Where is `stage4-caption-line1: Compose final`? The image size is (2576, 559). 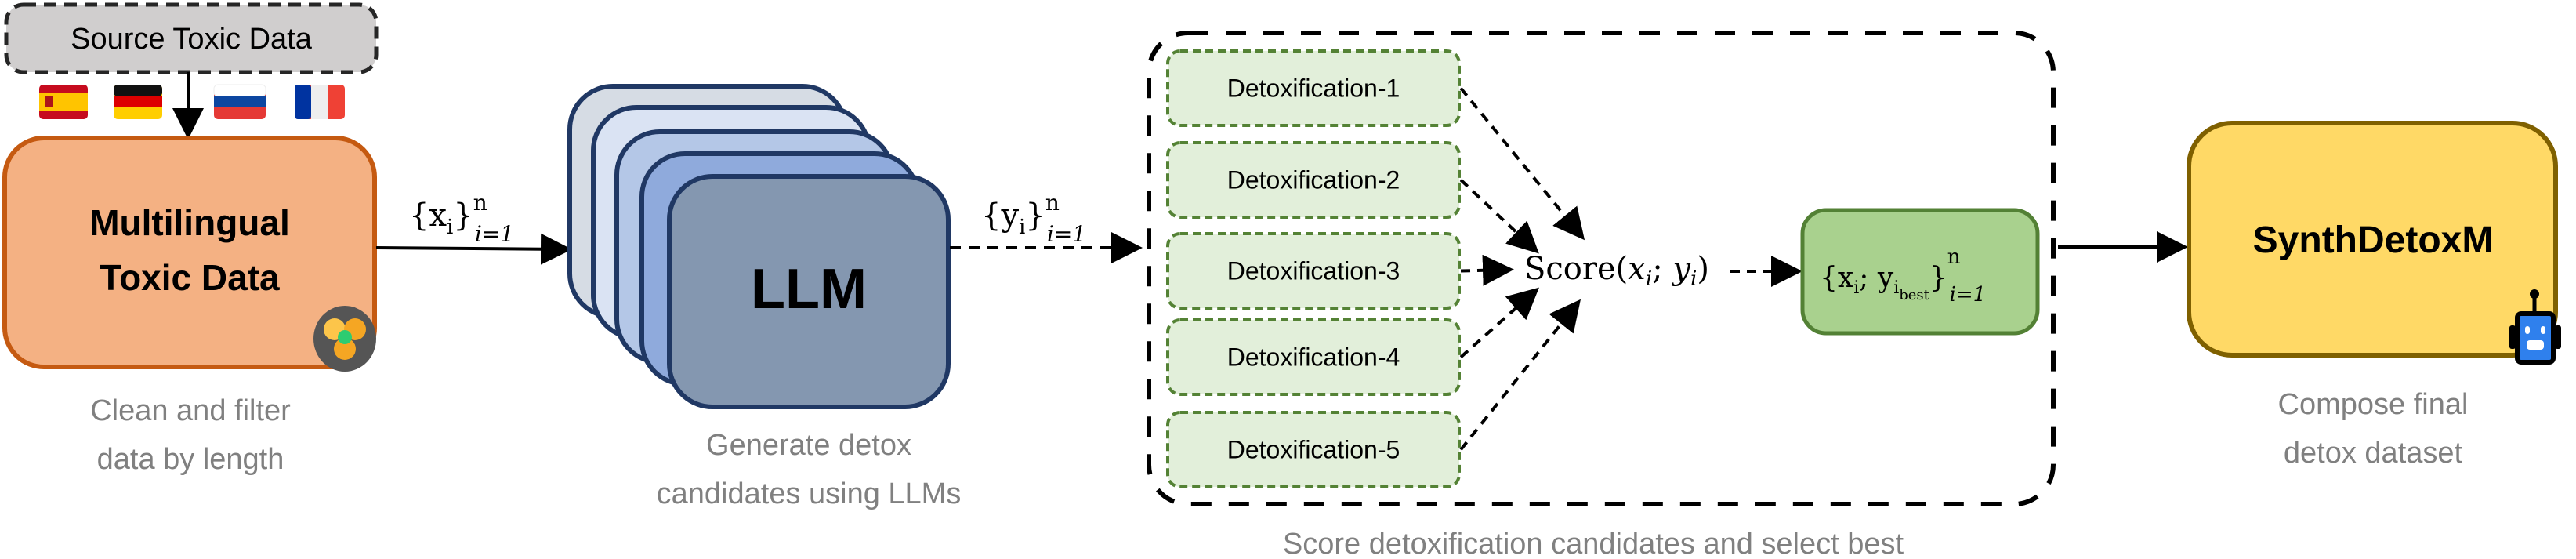 stage4-caption-line1: Compose final is located at coordinates (2373, 404).